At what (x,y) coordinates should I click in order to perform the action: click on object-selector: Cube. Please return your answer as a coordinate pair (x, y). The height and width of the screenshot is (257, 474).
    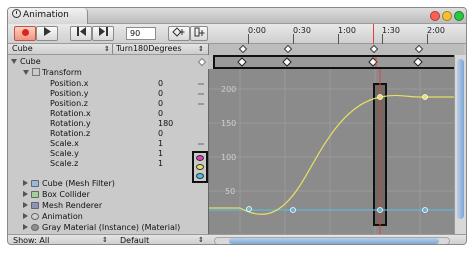
    Looking at the image, I should click on (22, 49).